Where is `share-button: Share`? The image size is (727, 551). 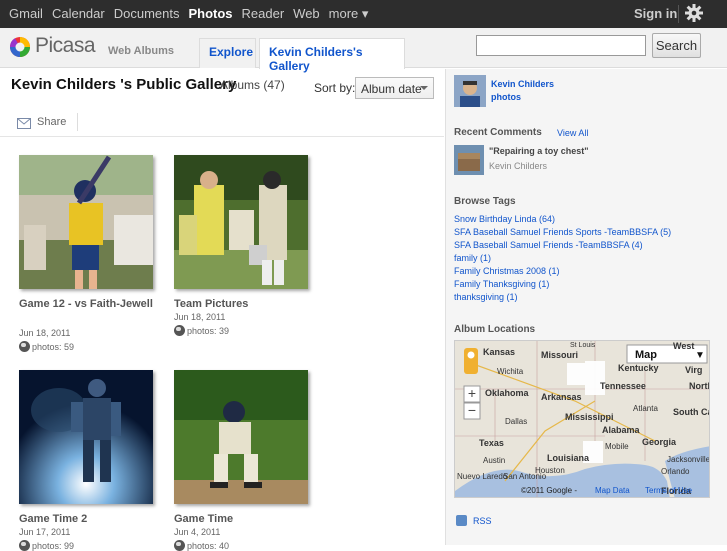 share-button: Share is located at coordinates (51, 122).